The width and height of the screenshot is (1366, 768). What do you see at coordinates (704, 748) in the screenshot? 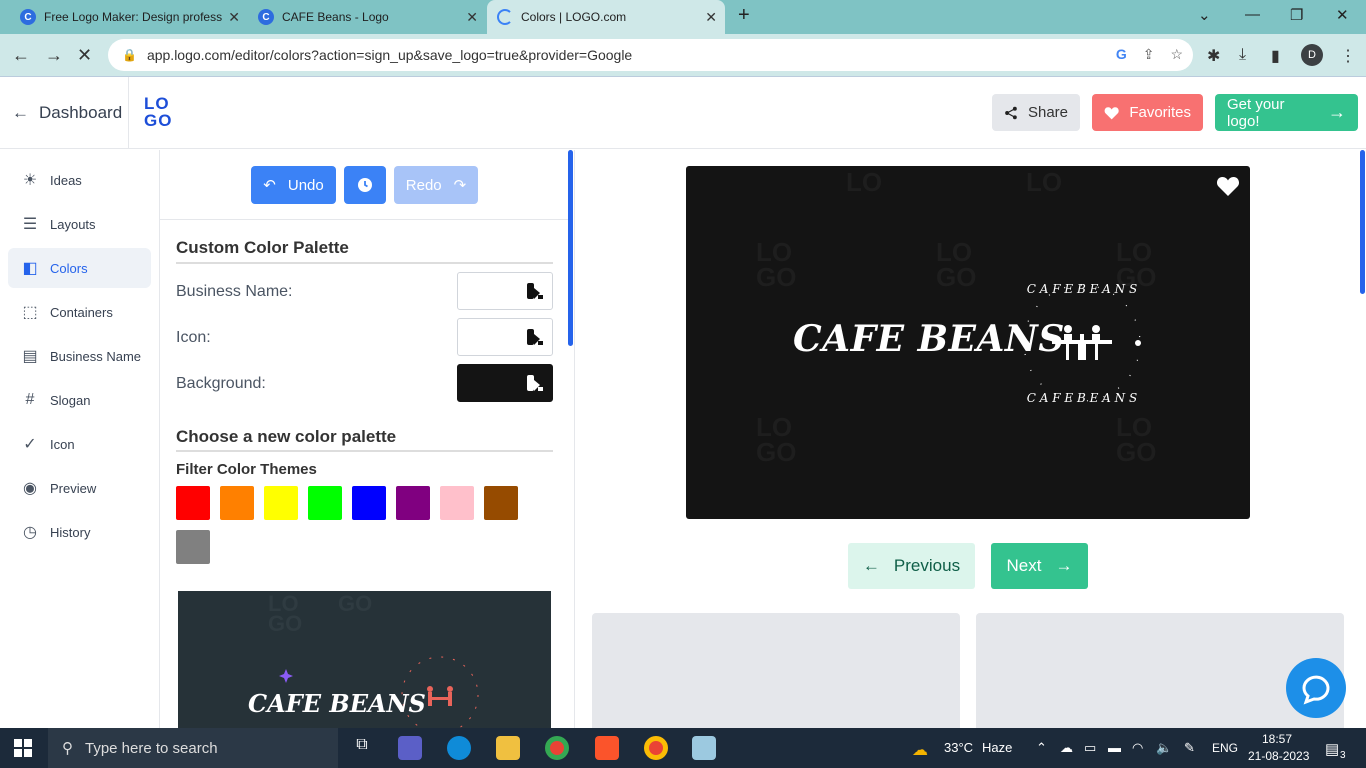
I see `notepad-icon` at bounding box center [704, 748].